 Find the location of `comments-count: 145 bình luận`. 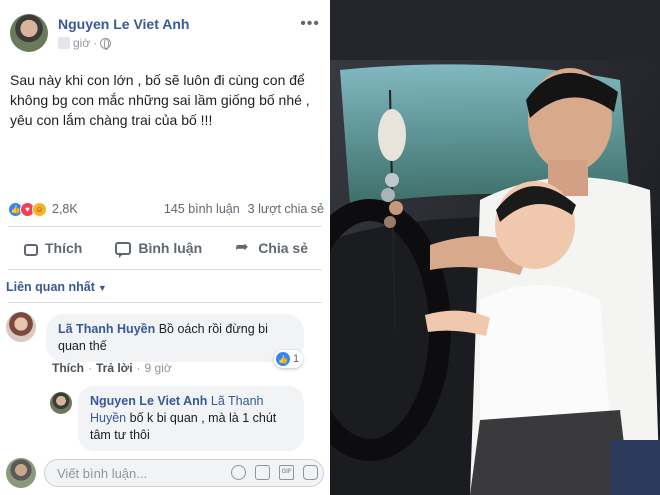

comments-count: 145 bình luận is located at coordinates (202, 209).